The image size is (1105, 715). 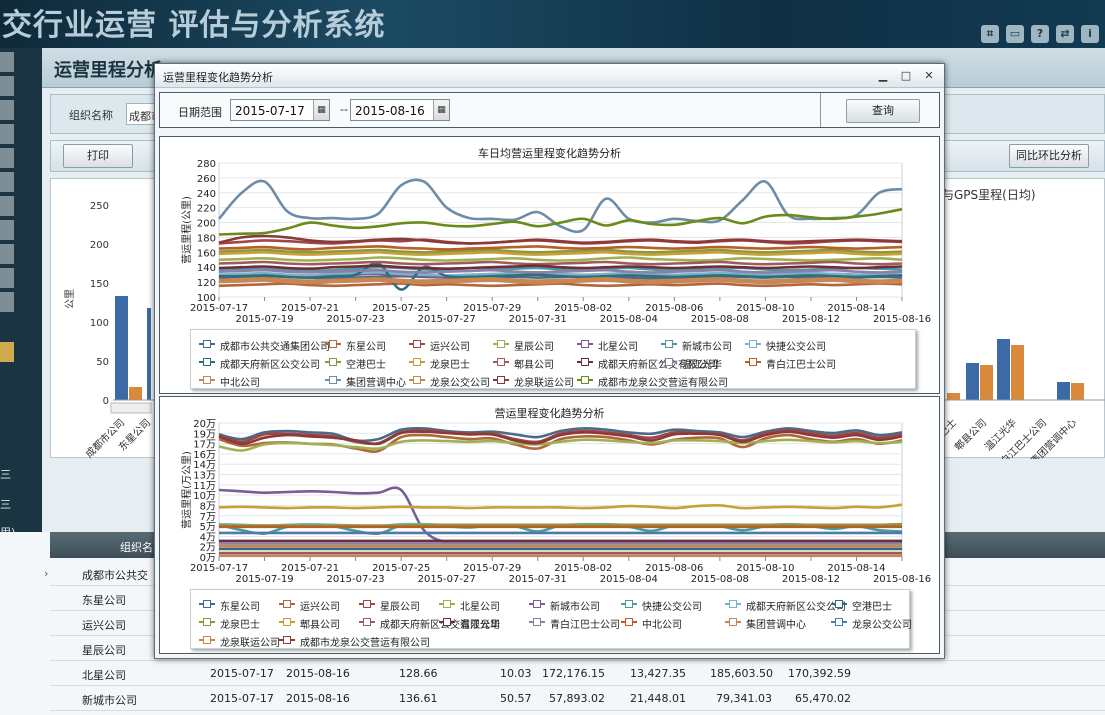 What do you see at coordinates (516, 698) in the screenshot?
I see `row-value: 50.57` at bounding box center [516, 698].